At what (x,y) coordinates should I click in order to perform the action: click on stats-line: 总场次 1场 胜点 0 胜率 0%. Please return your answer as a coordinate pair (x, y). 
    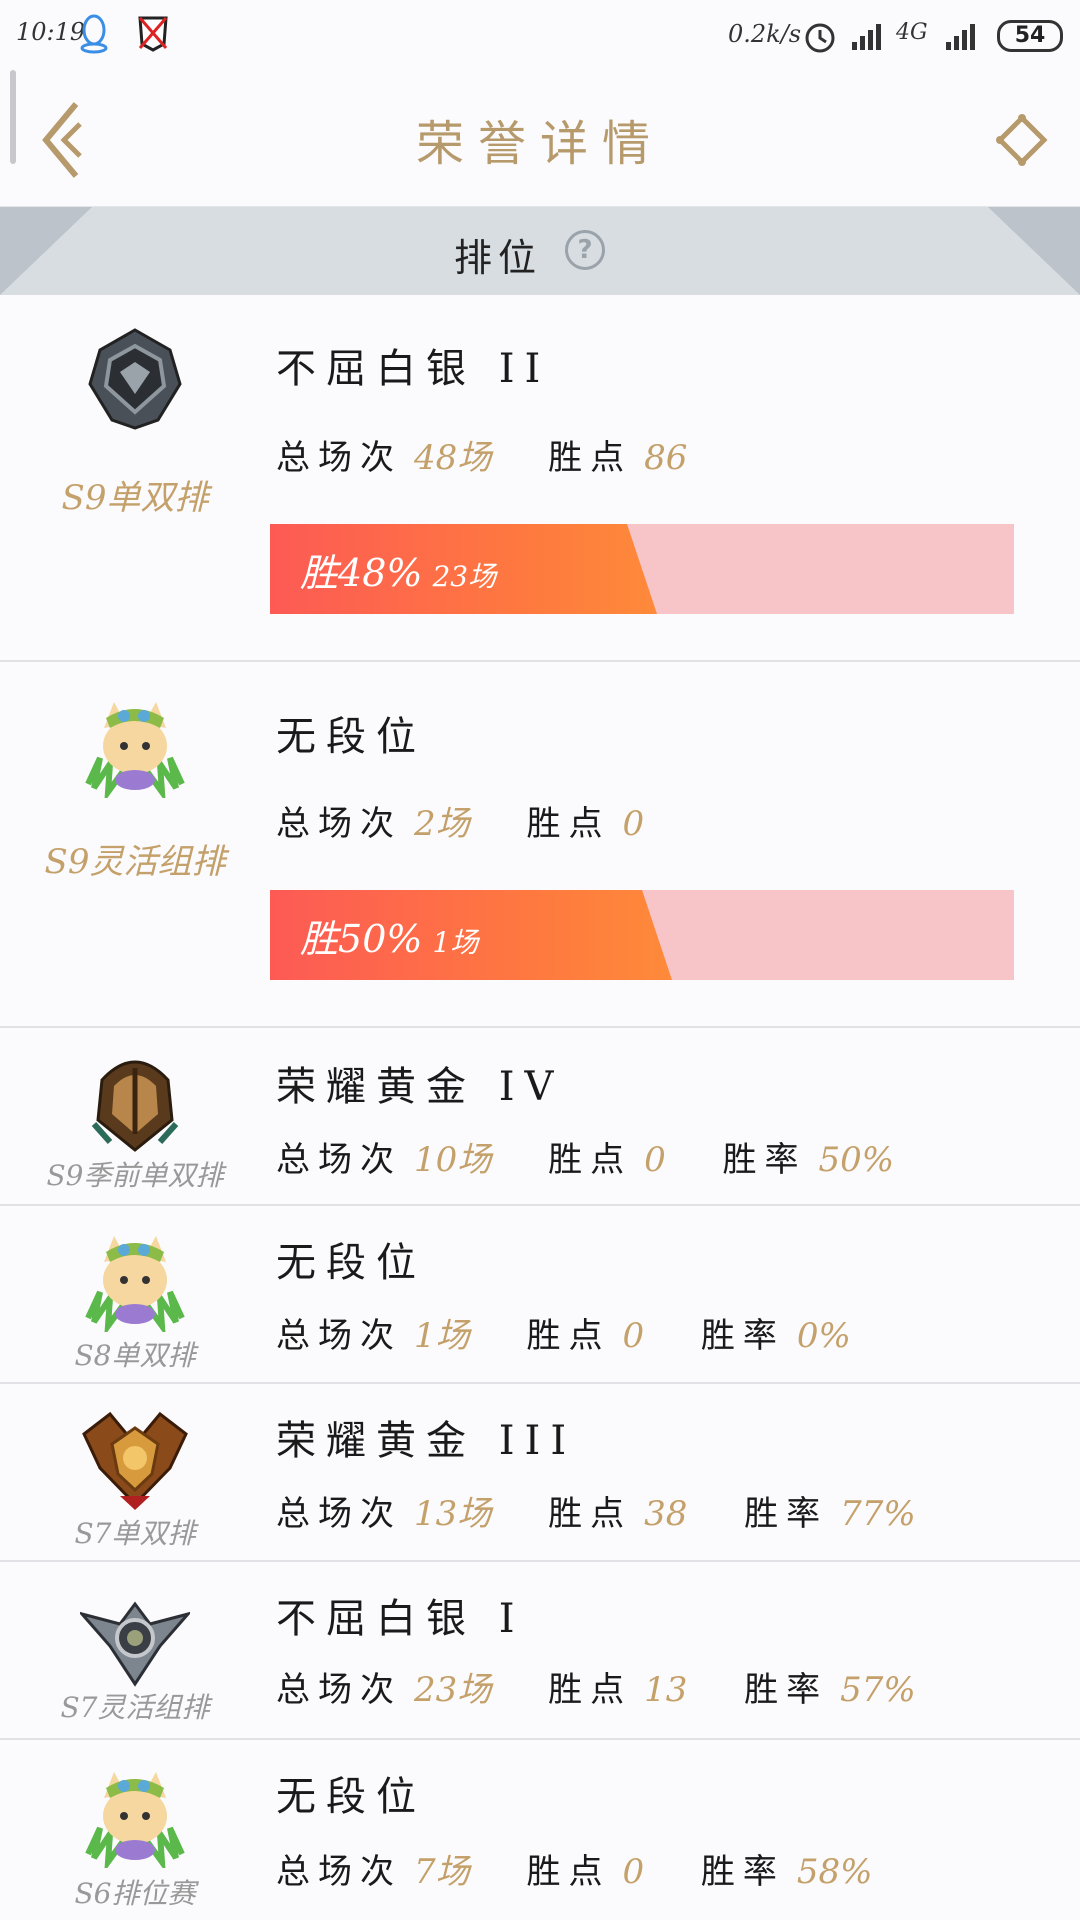
    Looking at the image, I should click on (586, 1332).